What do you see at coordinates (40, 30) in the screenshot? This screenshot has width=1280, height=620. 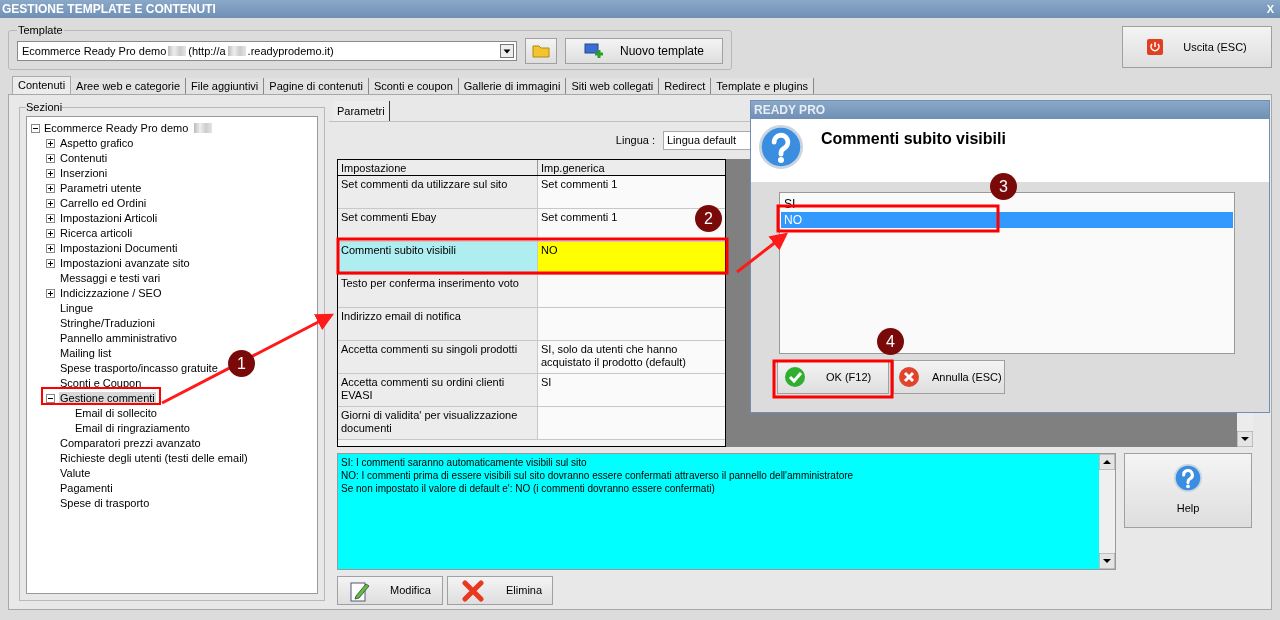 I see `group-label: Template` at bounding box center [40, 30].